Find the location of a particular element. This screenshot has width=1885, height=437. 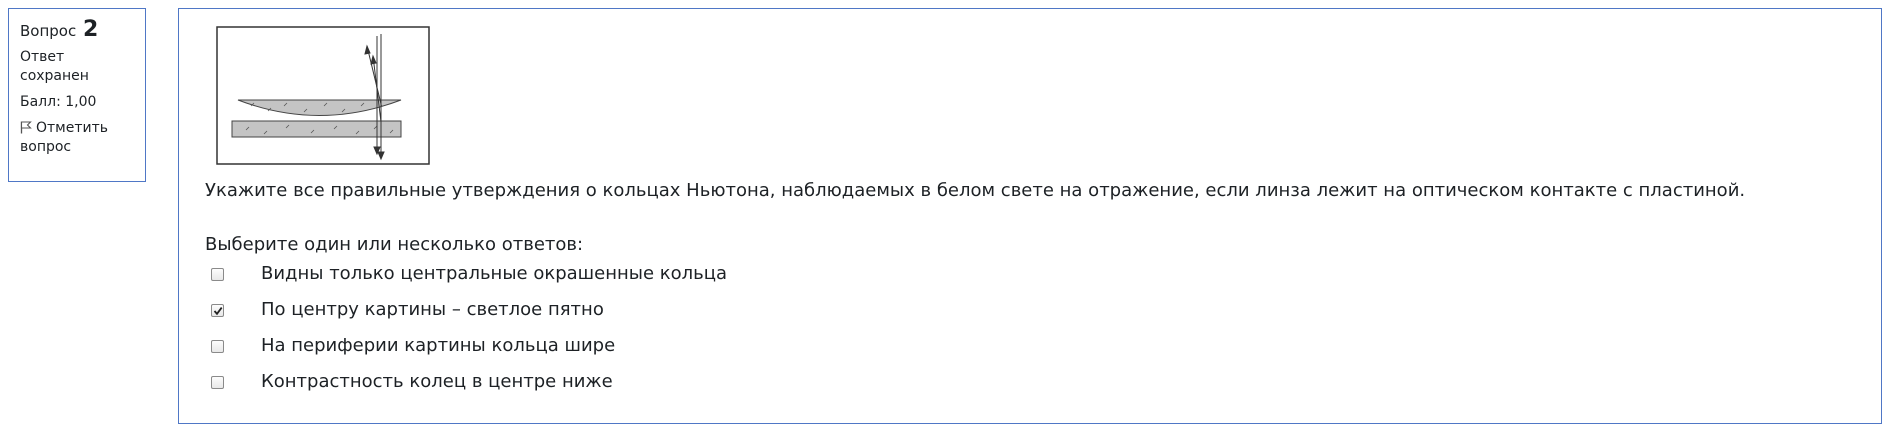

flag-question-link: Отметить вопрос is located at coordinates (77, 138).